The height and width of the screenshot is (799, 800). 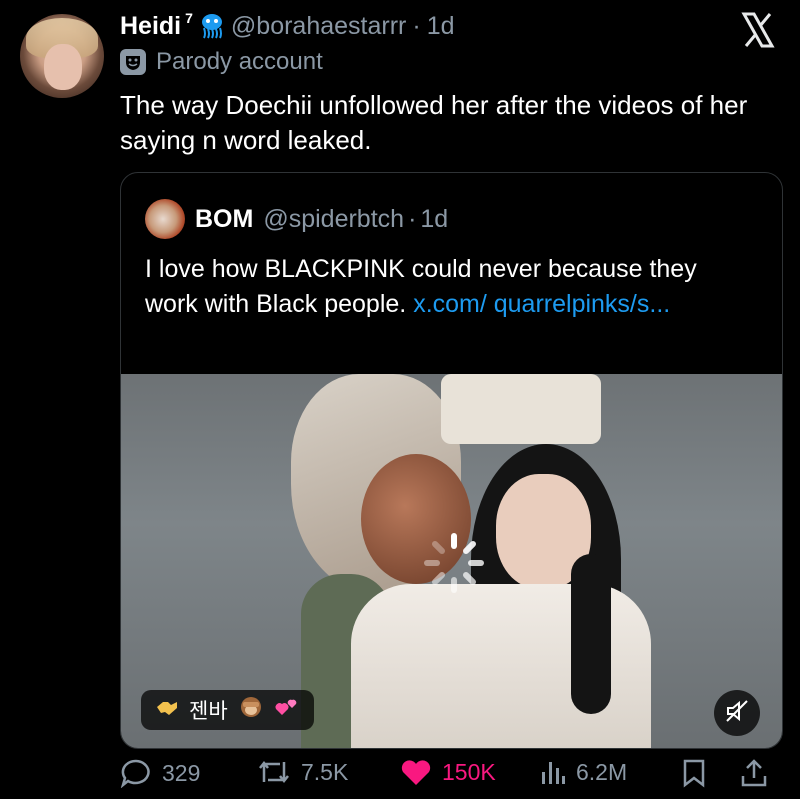 What do you see at coordinates (758, 30) in the screenshot?
I see `x-logo-icon` at bounding box center [758, 30].